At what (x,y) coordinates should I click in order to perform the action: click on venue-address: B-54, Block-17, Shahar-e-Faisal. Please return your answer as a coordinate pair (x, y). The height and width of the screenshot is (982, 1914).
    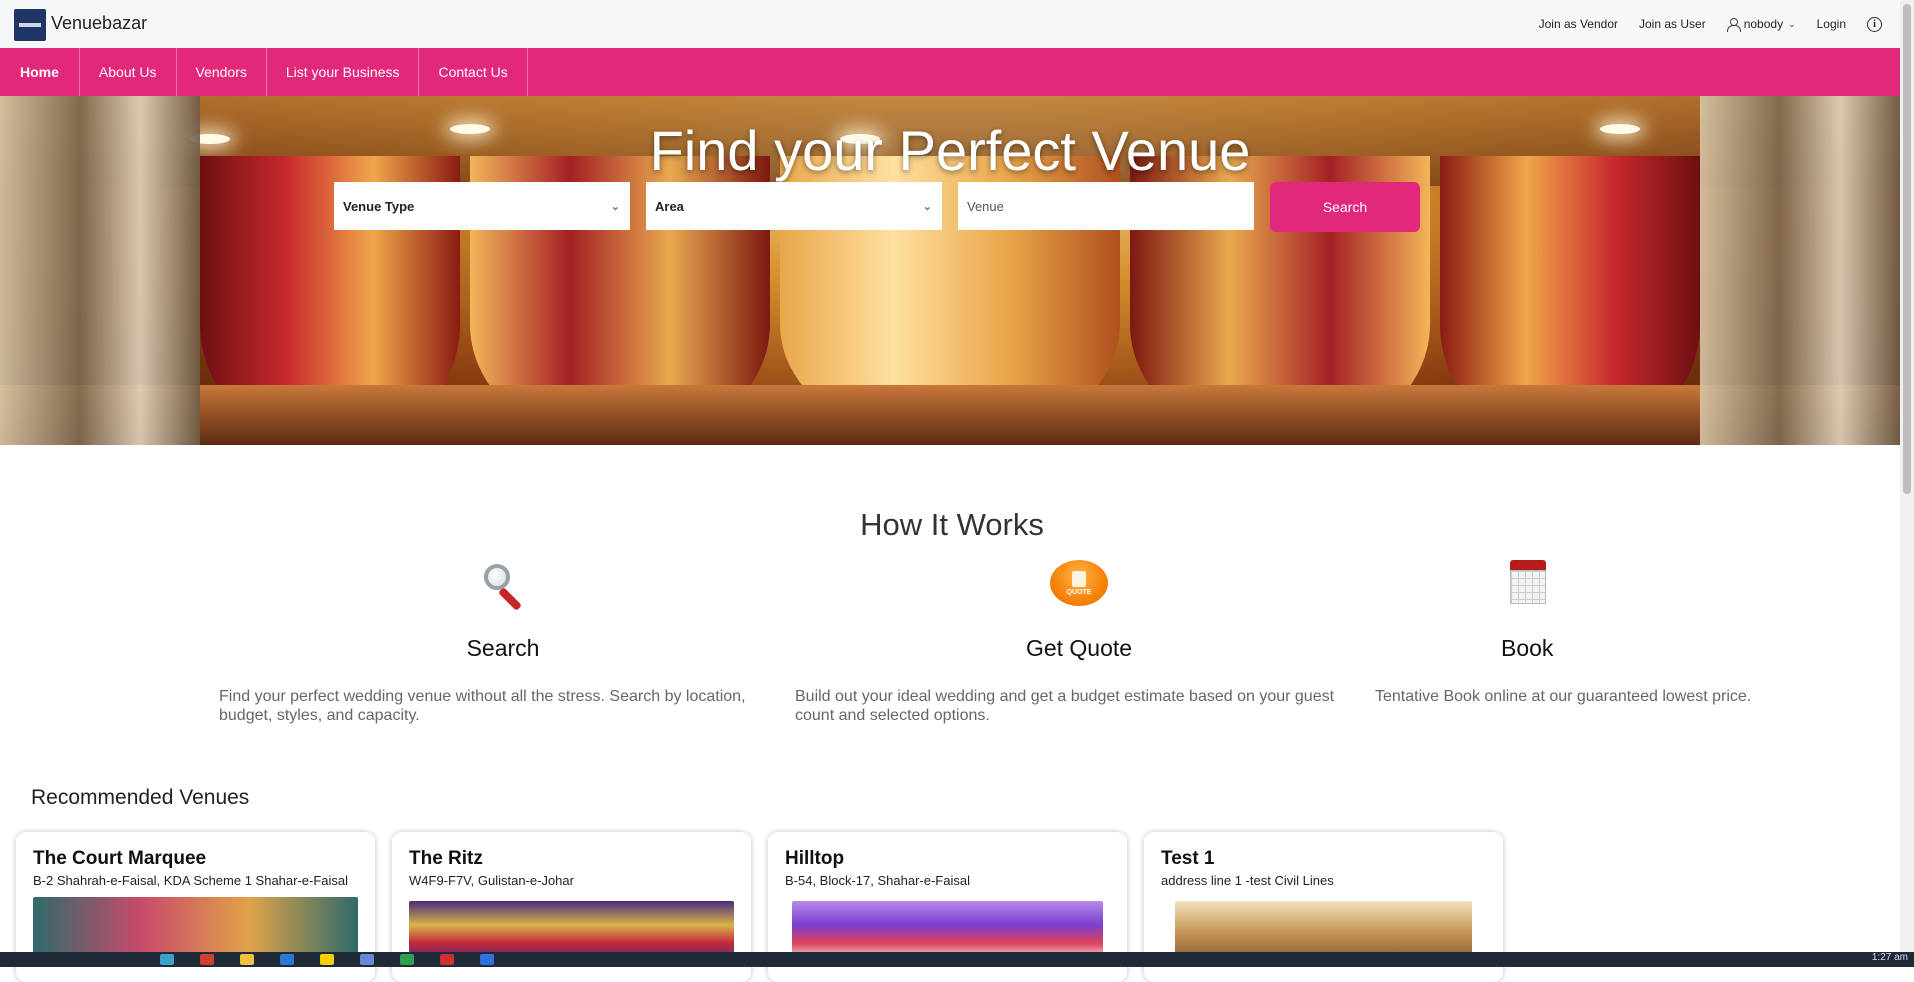
    Looking at the image, I should click on (877, 880).